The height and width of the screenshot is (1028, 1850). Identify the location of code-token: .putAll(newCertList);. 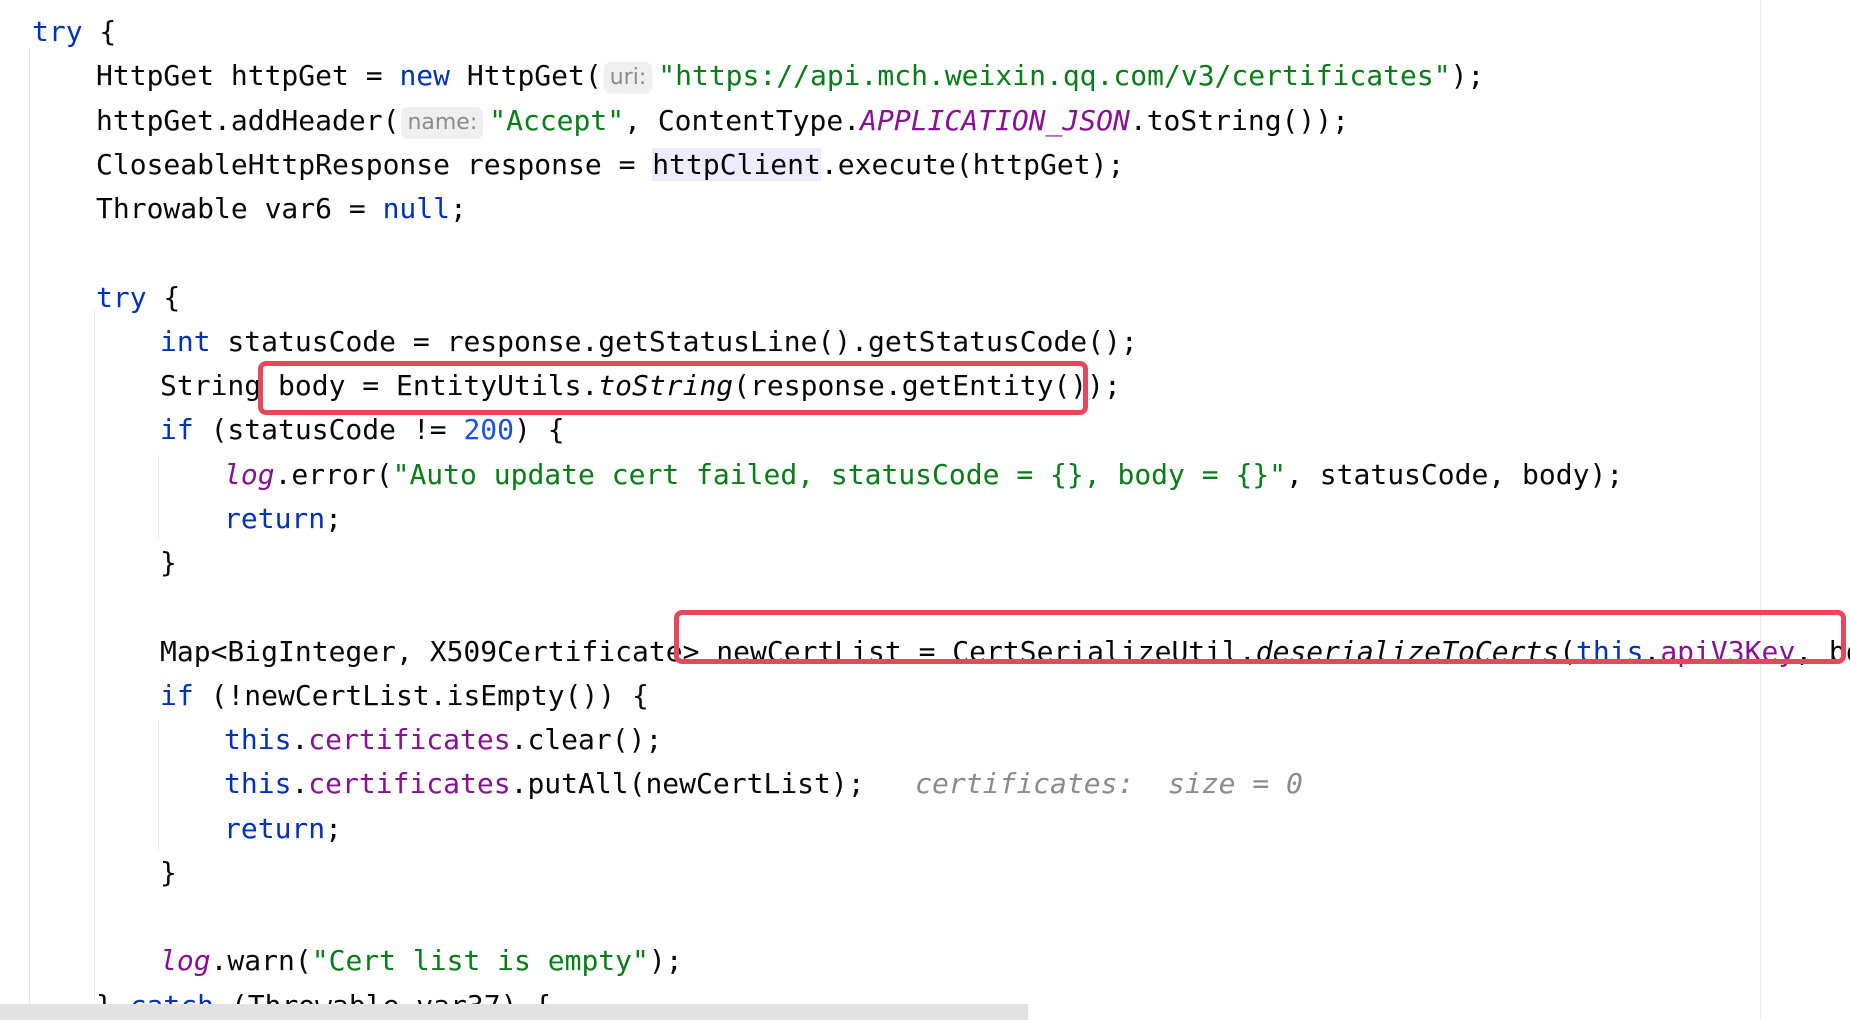
(687, 784).